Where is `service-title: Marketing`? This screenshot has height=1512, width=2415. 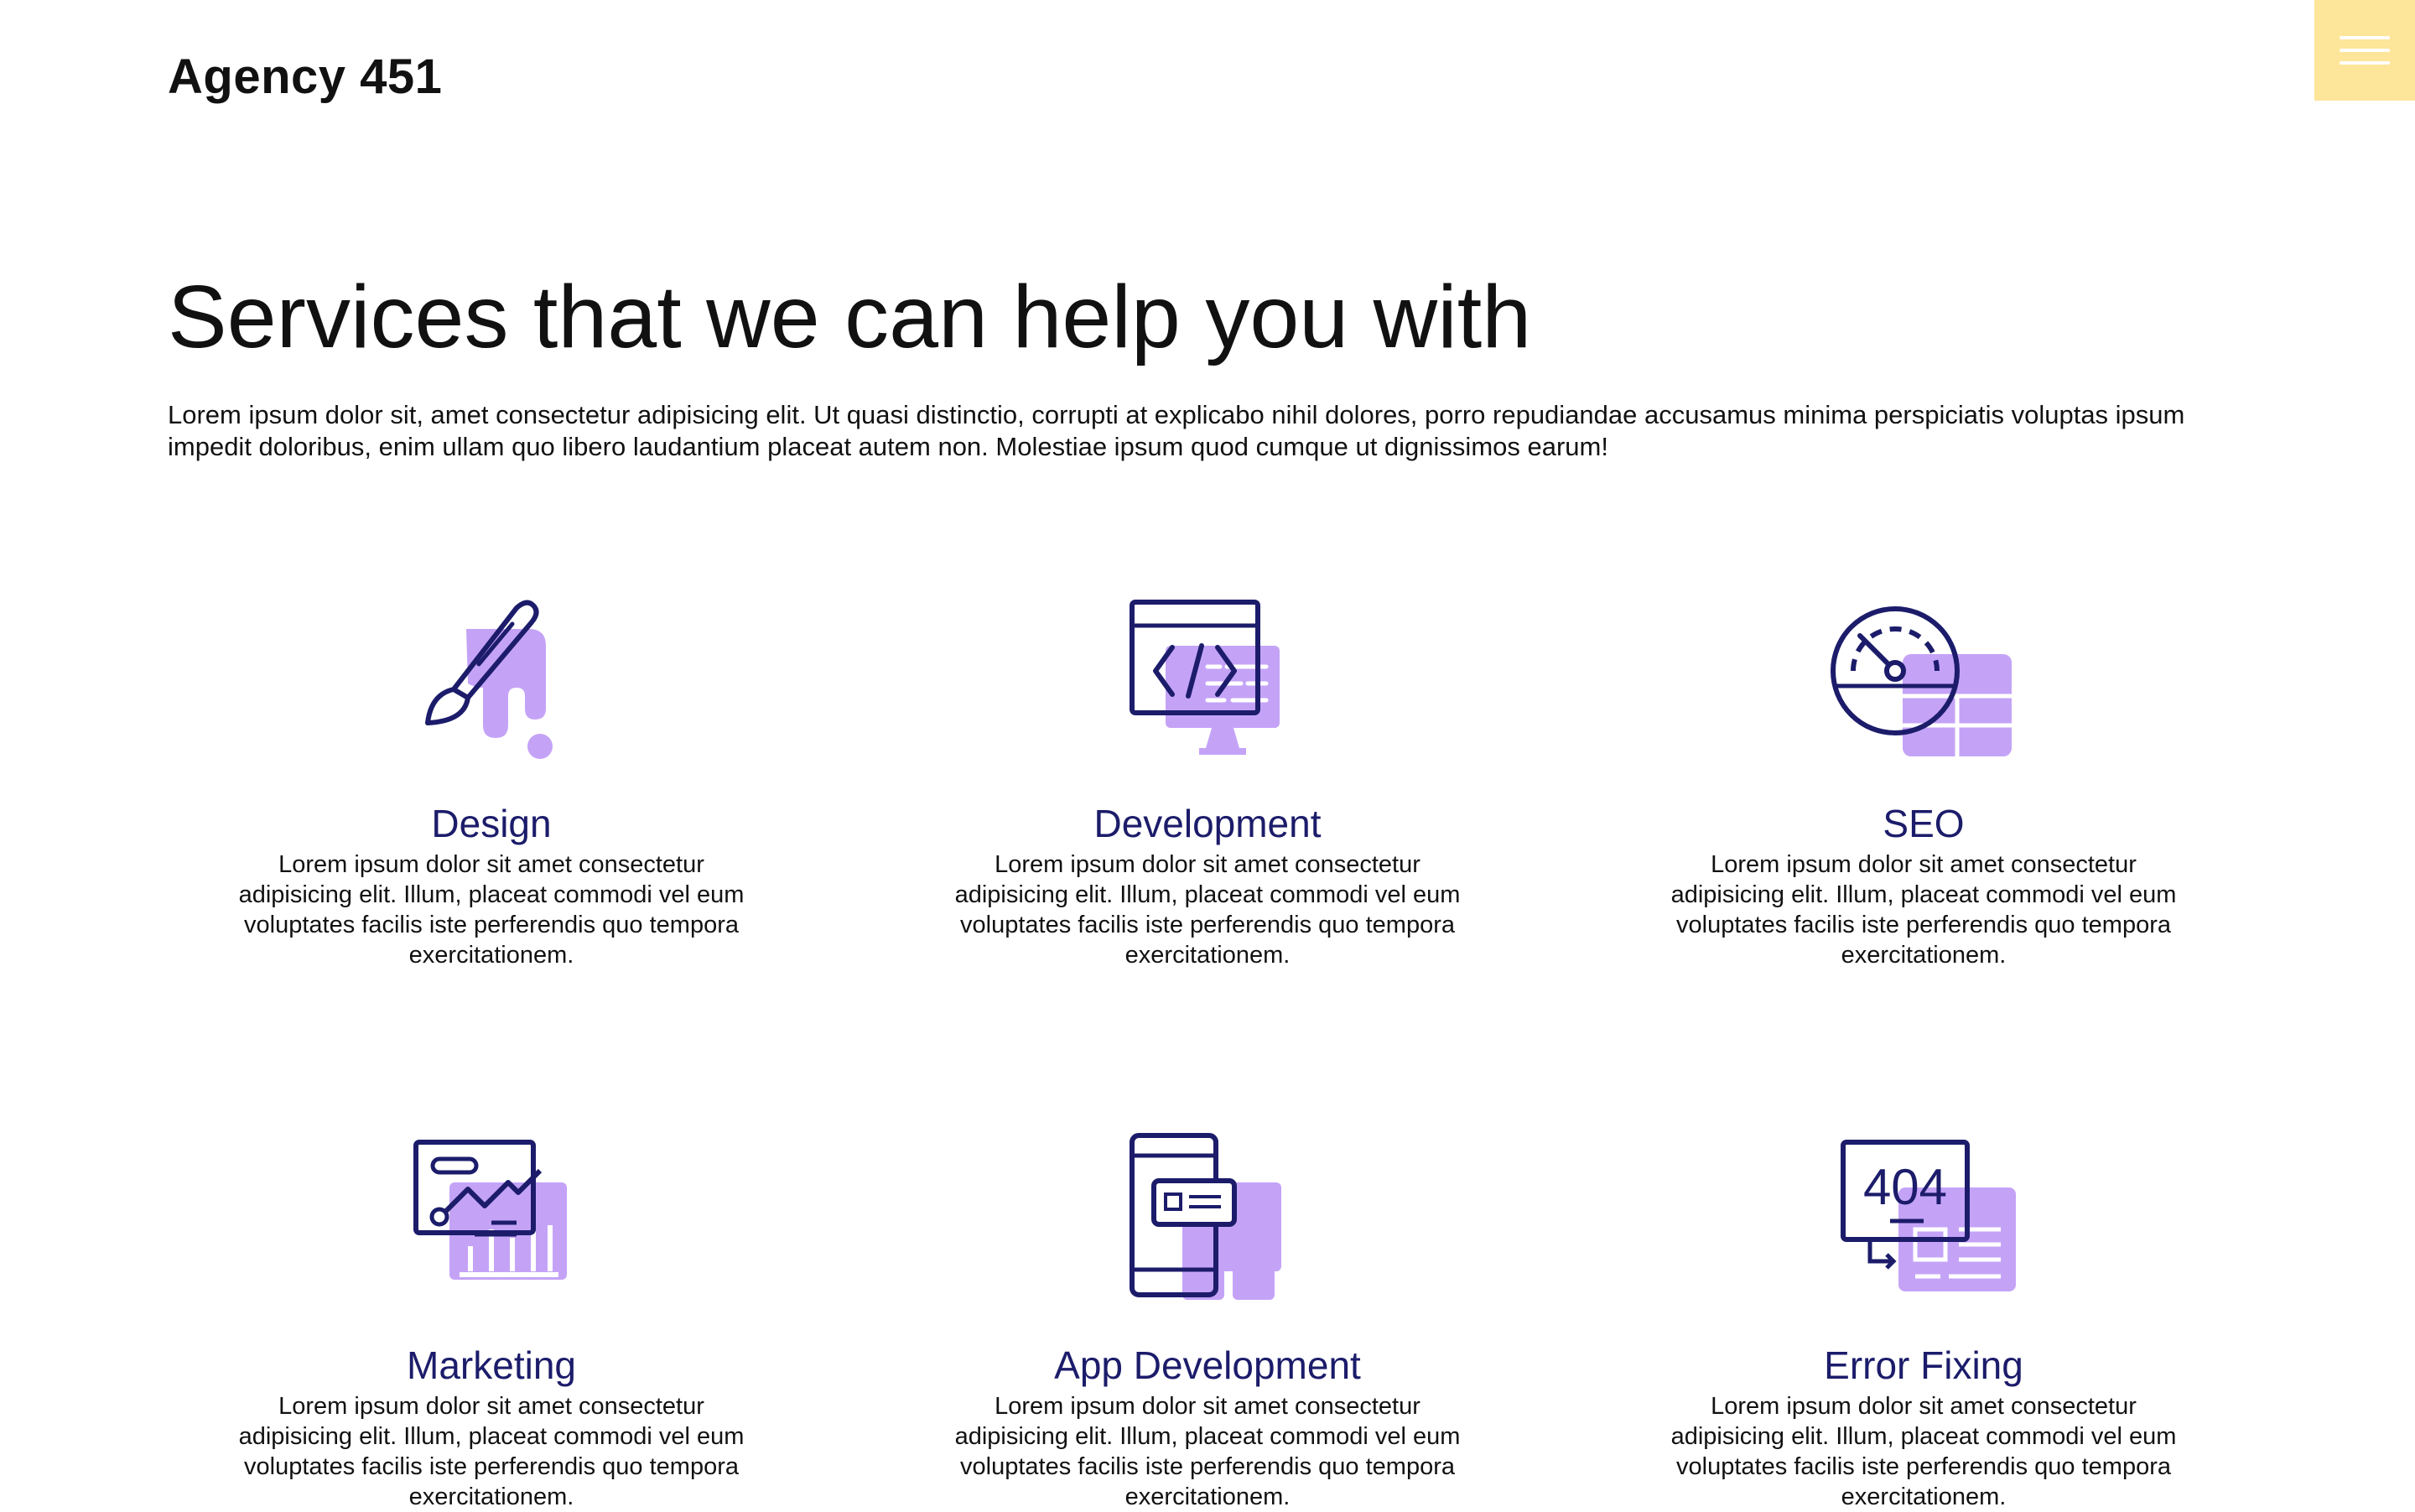
service-title: Marketing is located at coordinates (491, 1365).